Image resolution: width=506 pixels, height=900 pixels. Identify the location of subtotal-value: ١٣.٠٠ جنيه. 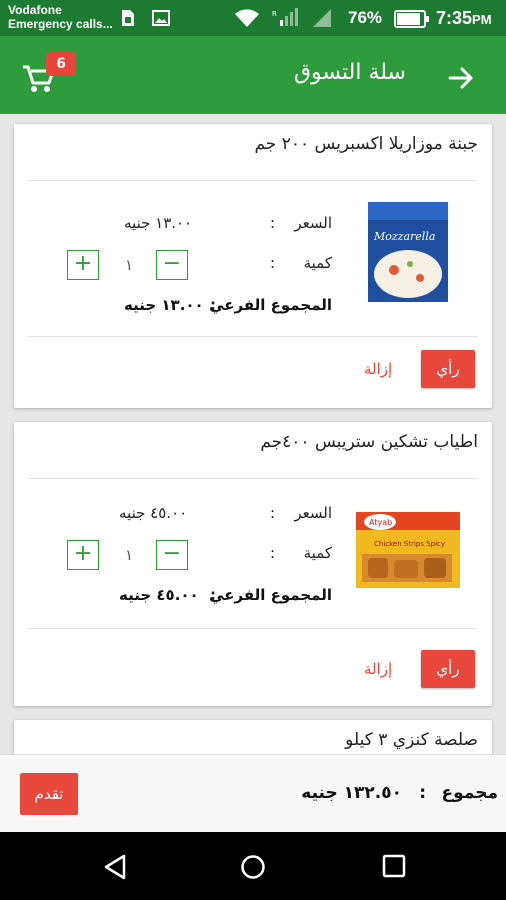
(164, 305).